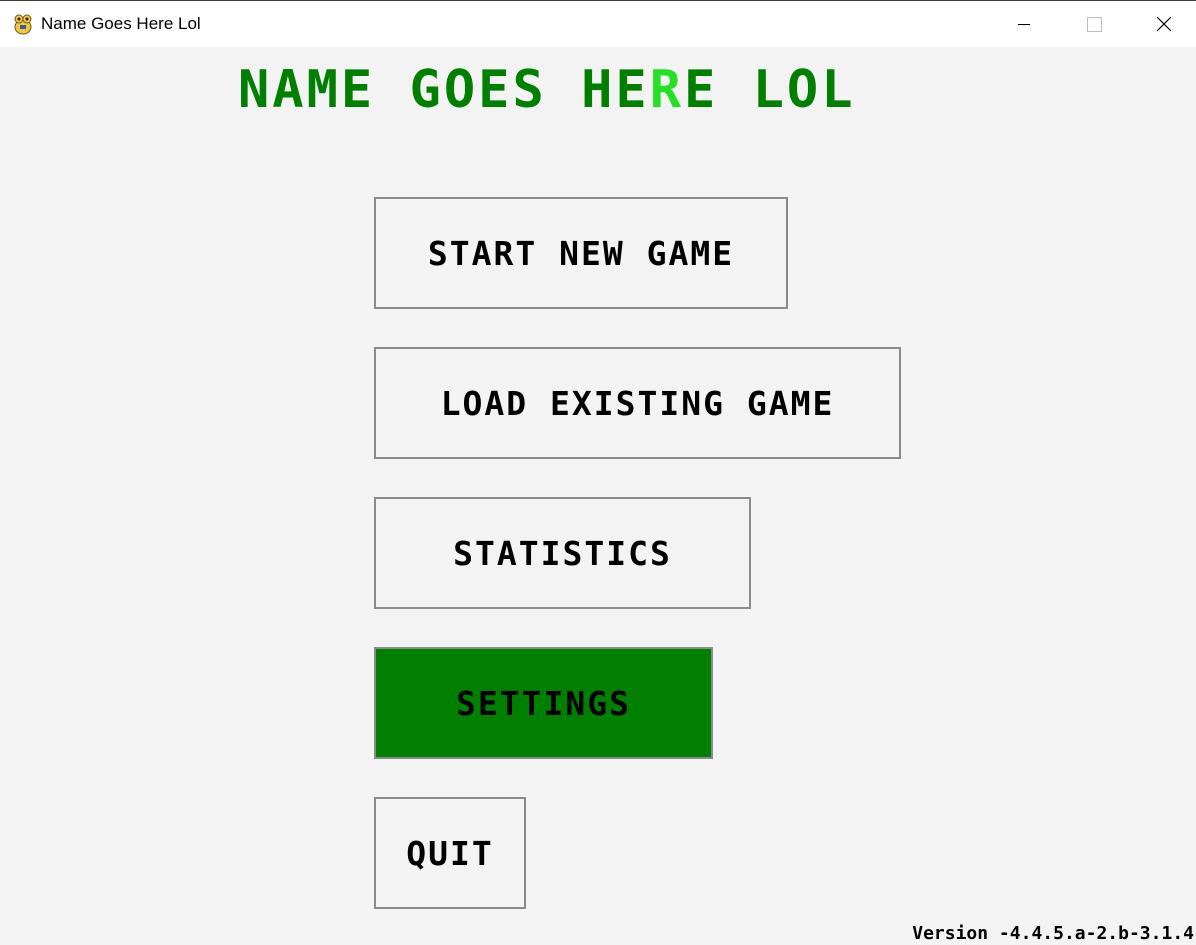 The width and height of the screenshot is (1196, 945). I want to click on close-button, so click(1162, 24).